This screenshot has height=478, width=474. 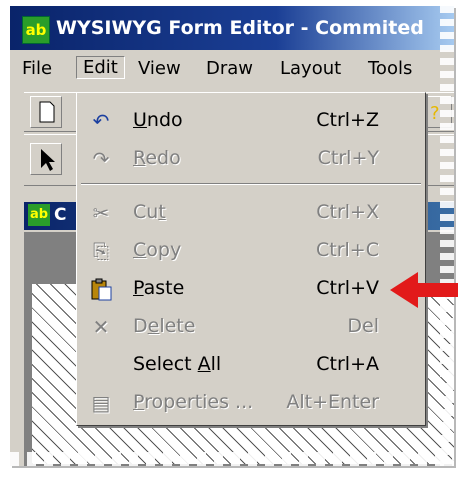 I want to click on torn-edge-bottom, so click(x=232, y=459).